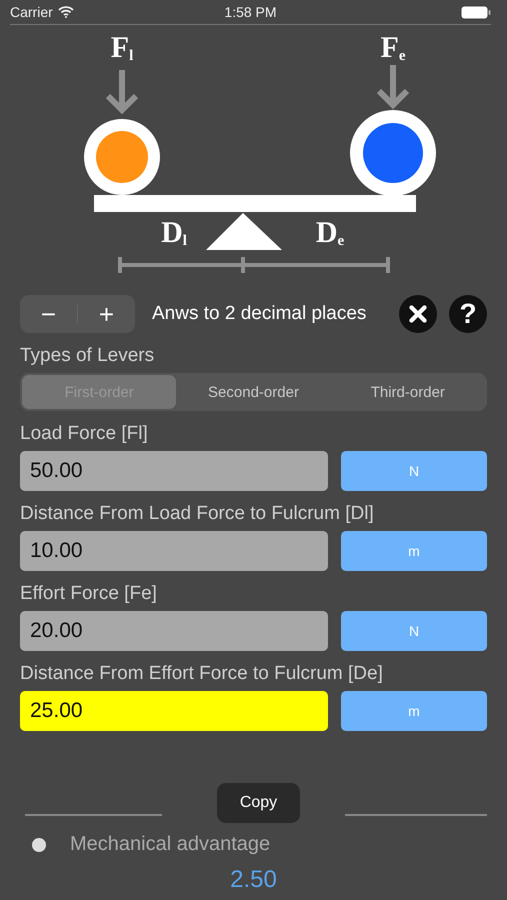 The image size is (507, 900). I want to click on wifi-icon, so click(66, 12).